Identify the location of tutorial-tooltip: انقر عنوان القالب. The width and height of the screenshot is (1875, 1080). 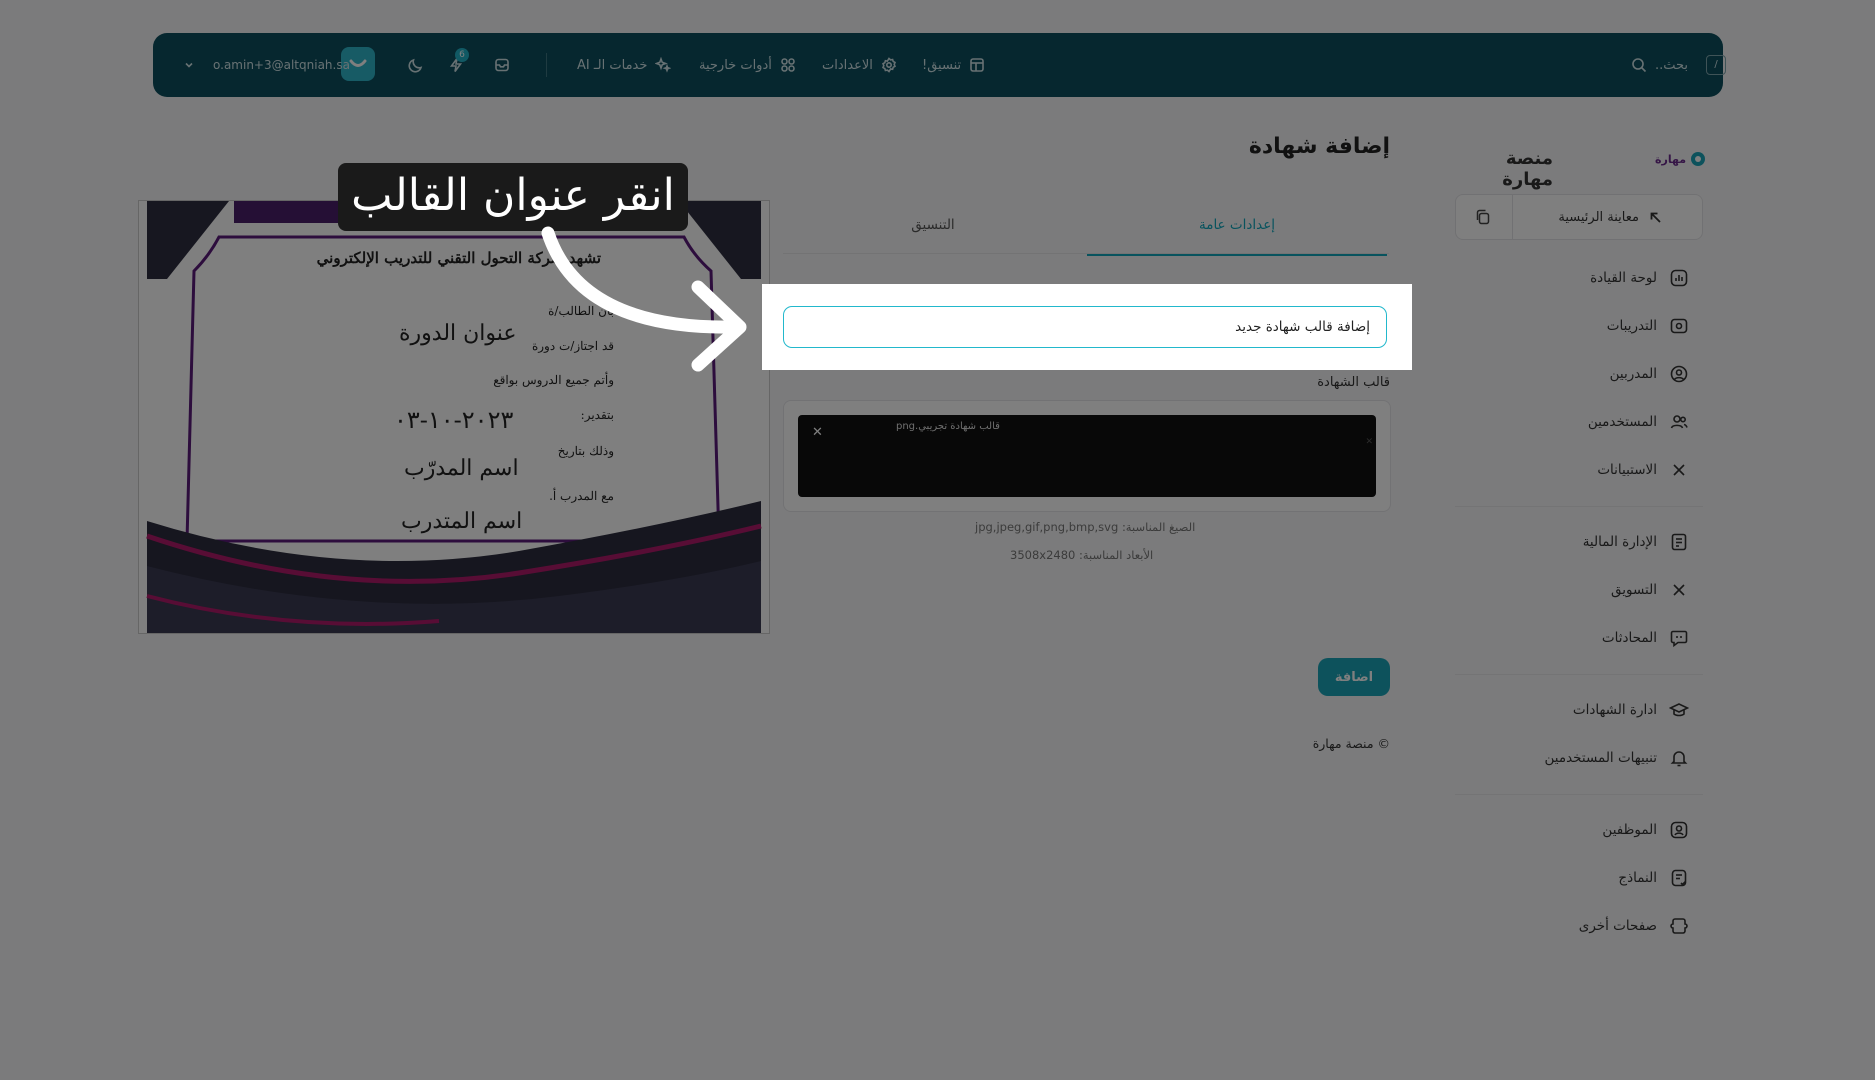
(513, 197).